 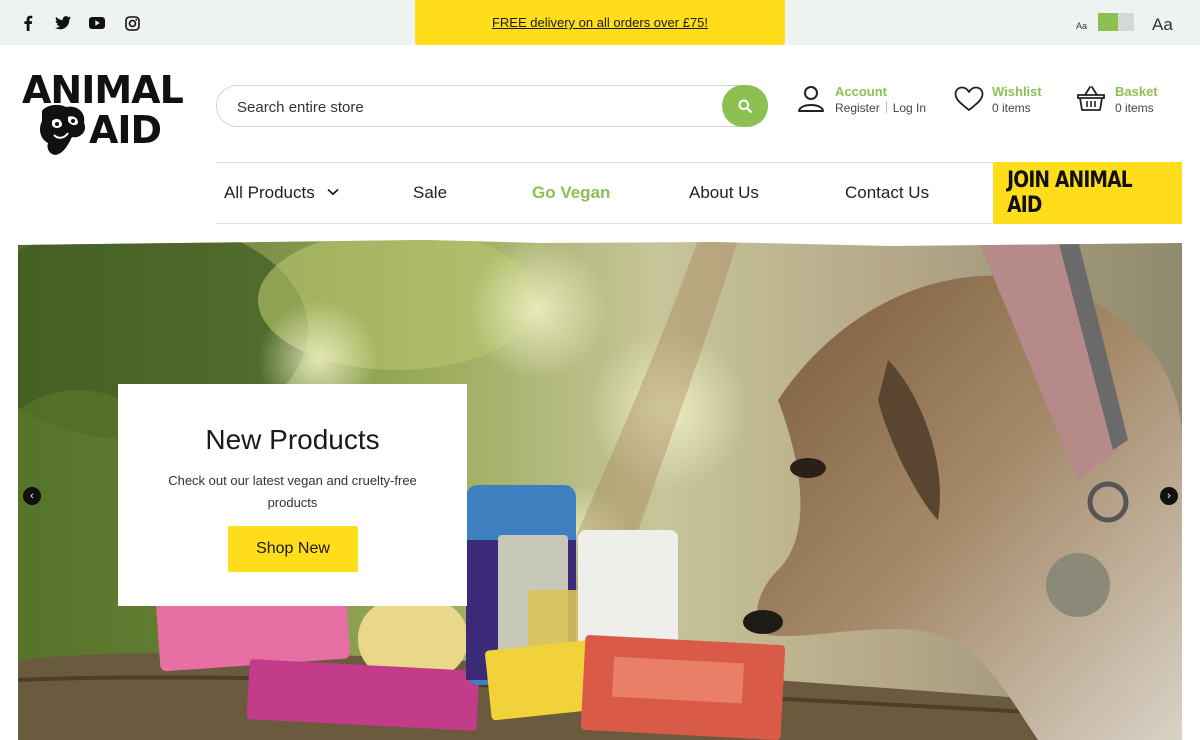 I want to click on basket-icon, so click(x=1091, y=98).